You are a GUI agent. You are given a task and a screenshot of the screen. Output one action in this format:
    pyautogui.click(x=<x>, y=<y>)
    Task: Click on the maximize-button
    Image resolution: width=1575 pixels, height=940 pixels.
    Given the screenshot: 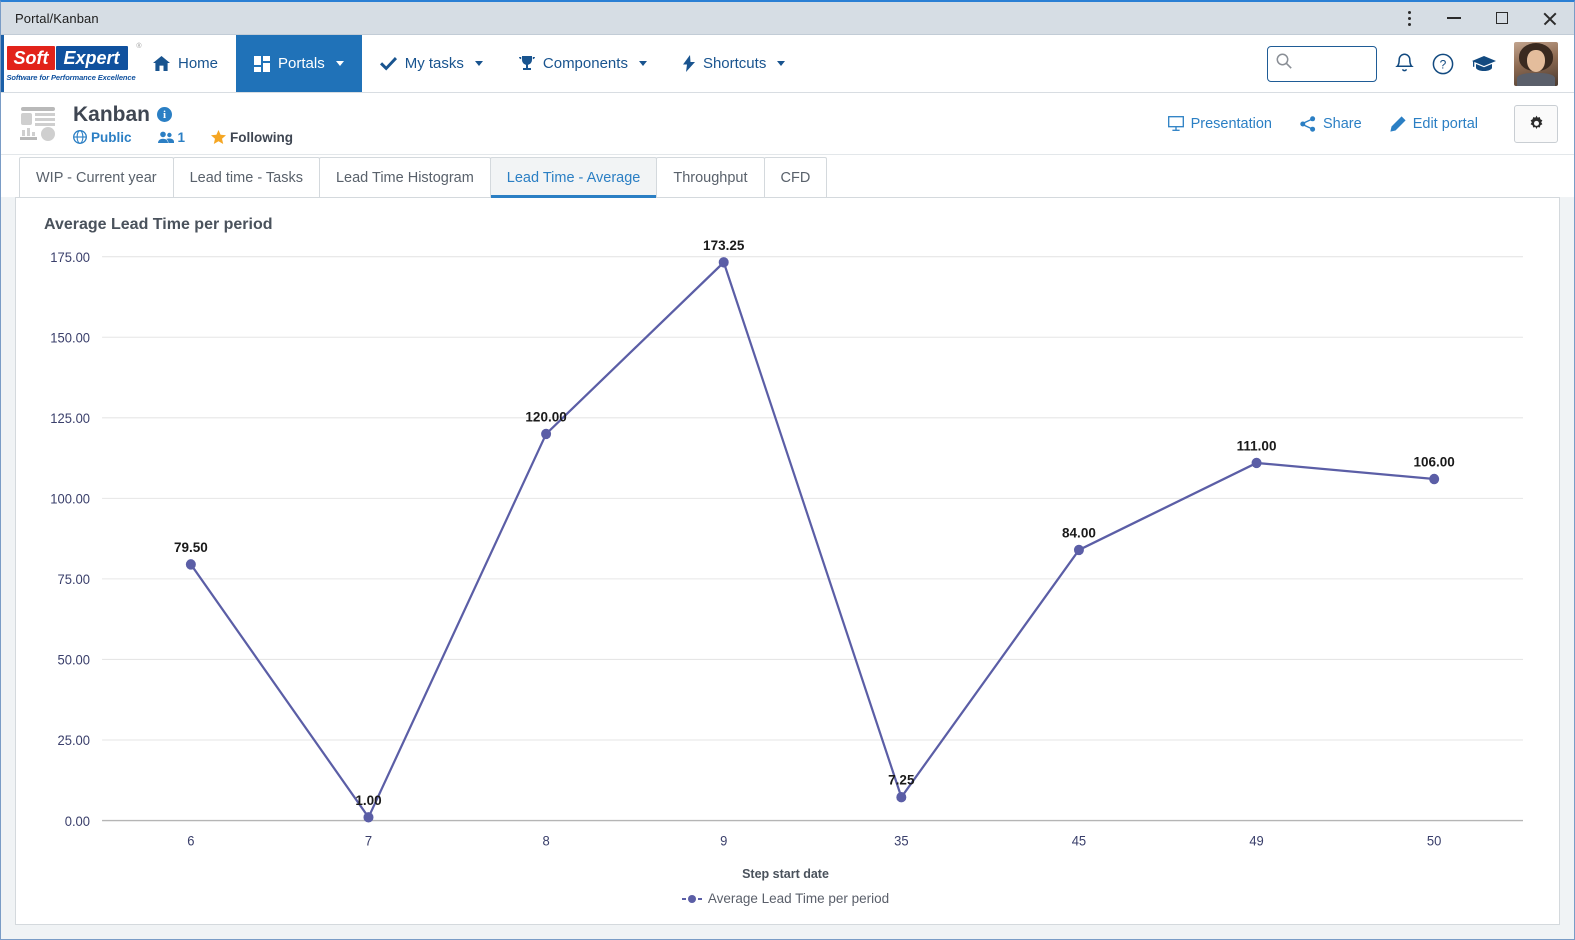 What is the action you would take?
    pyautogui.click(x=1502, y=18)
    